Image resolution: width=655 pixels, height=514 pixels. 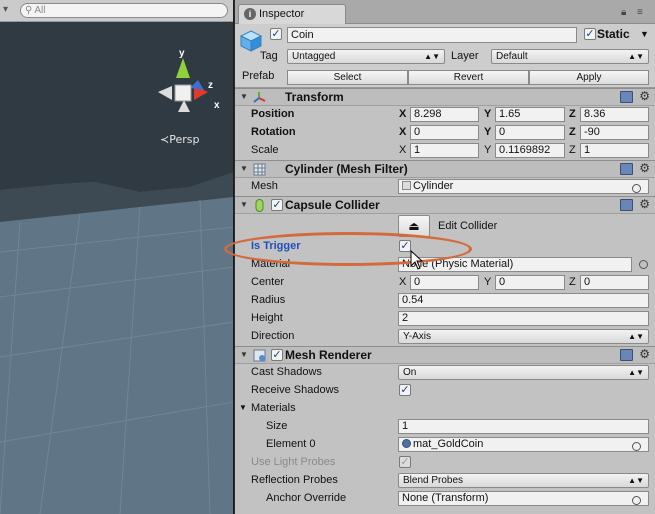 What do you see at coordinates (124, 10) in the screenshot?
I see `scene-search-input: ⚲ All` at bounding box center [124, 10].